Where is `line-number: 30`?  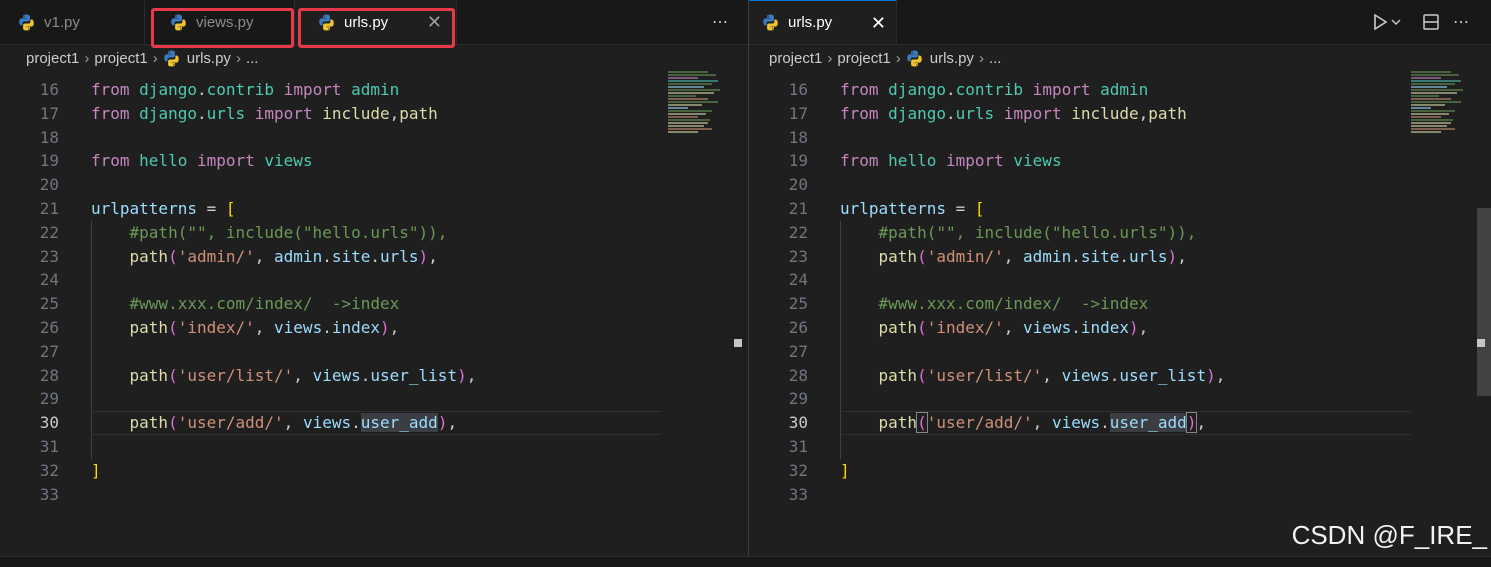 line-number: 30 is located at coordinates (798, 423).